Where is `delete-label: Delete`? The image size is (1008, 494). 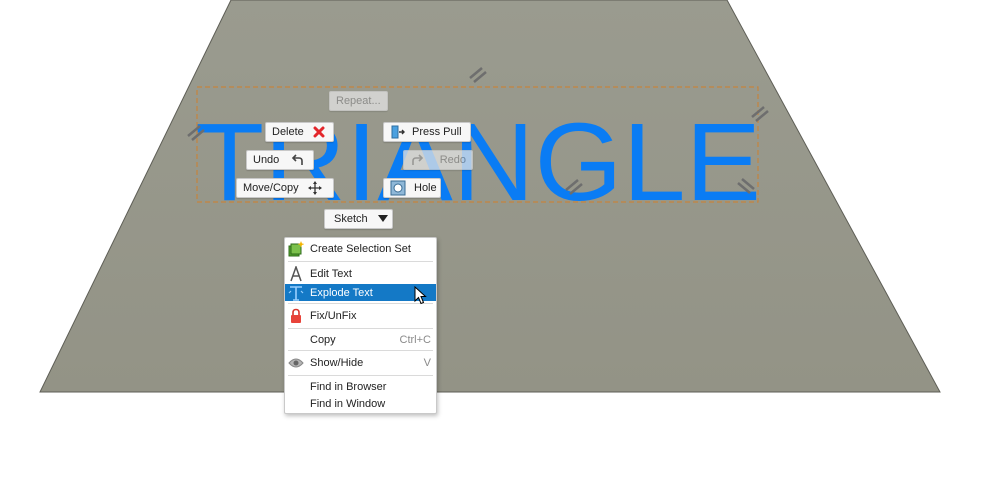 delete-label: Delete is located at coordinates (288, 132).